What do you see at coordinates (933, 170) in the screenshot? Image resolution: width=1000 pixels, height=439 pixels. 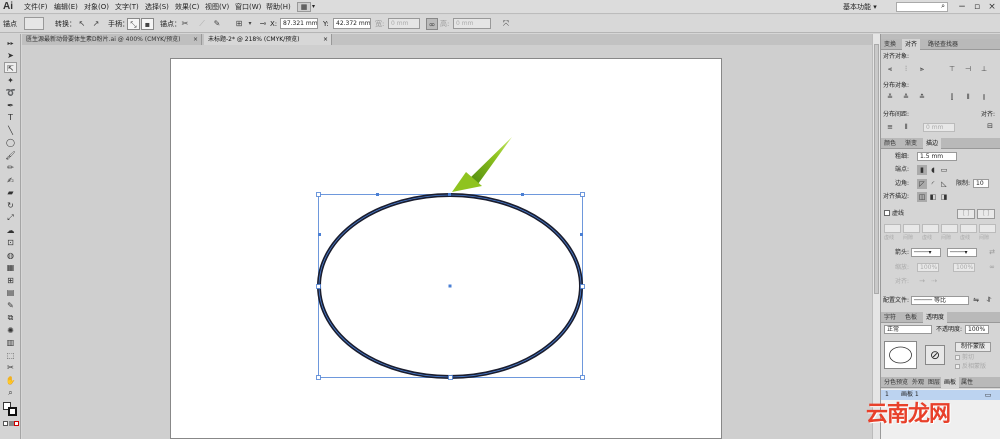 I see `round-cap-icon: ◖` at bounding box center [933, 170].